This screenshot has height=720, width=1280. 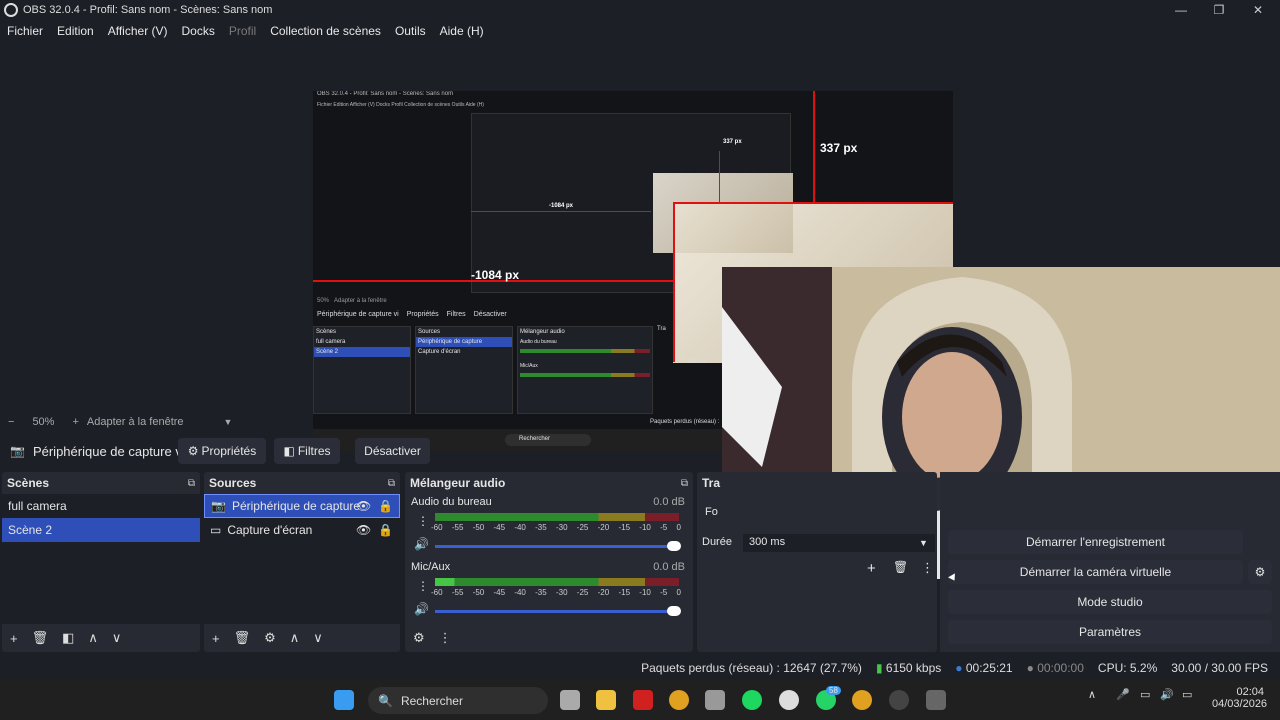 What do you see at coordinates (392, 451) in the screenshot?
I see `disable-button: Désactiver` at bounding box center [392, 451].